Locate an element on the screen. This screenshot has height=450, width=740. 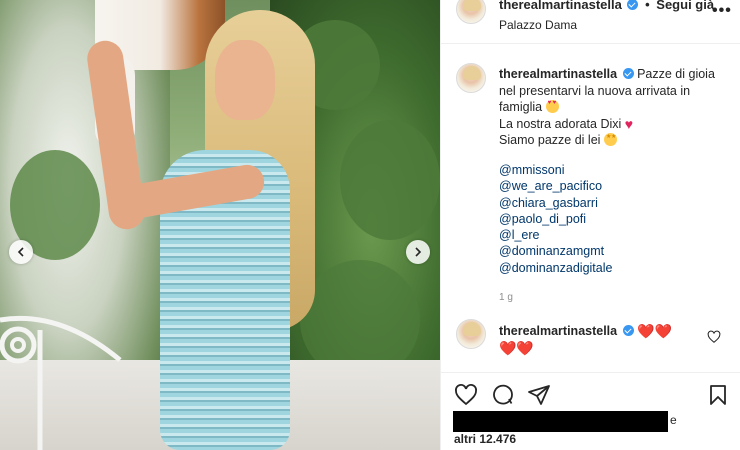
chevron-left-icon is located at coordinates (20, 252).